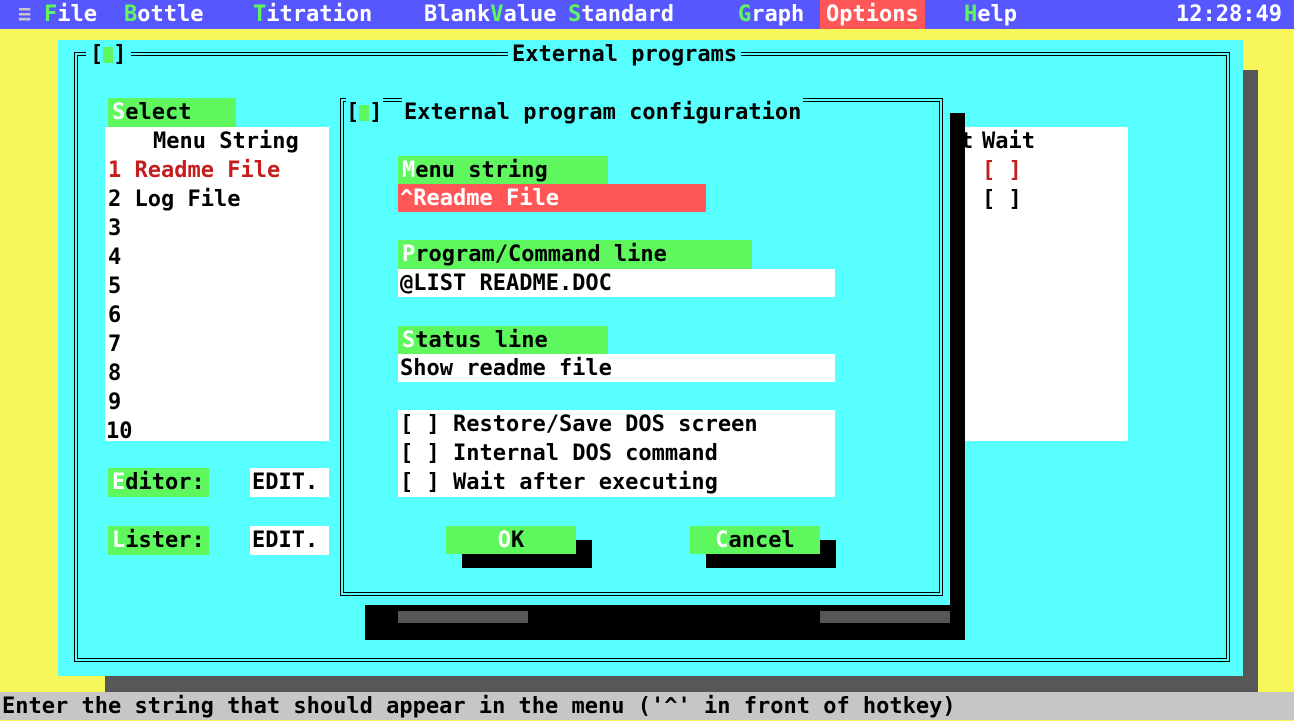 This screenshot has width=1294, height=721. What do you see at coordinates (621, 14) in the screenshot?
I see `menu-standard: Standard` at bounding box center [621, 14].